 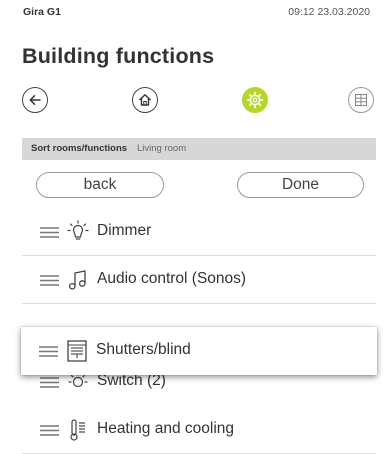 What do you see at coordinates (118, 56) in the screenshot?
I see `page-title: Building functions` at bounding box center [118, 56].